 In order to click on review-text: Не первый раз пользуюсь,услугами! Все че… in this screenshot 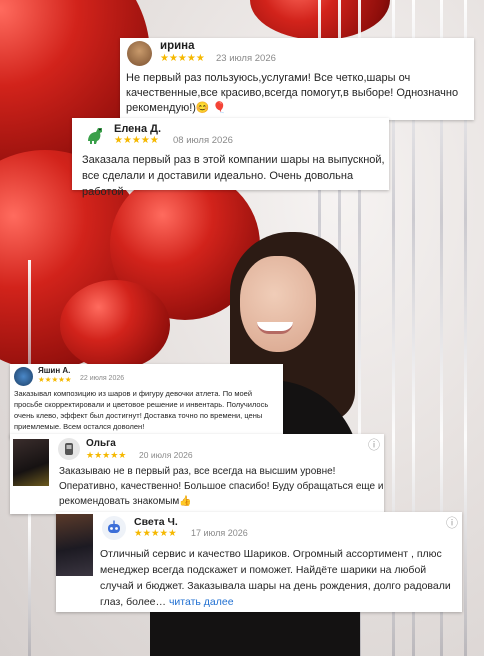, I will do `click(292, 93)`.